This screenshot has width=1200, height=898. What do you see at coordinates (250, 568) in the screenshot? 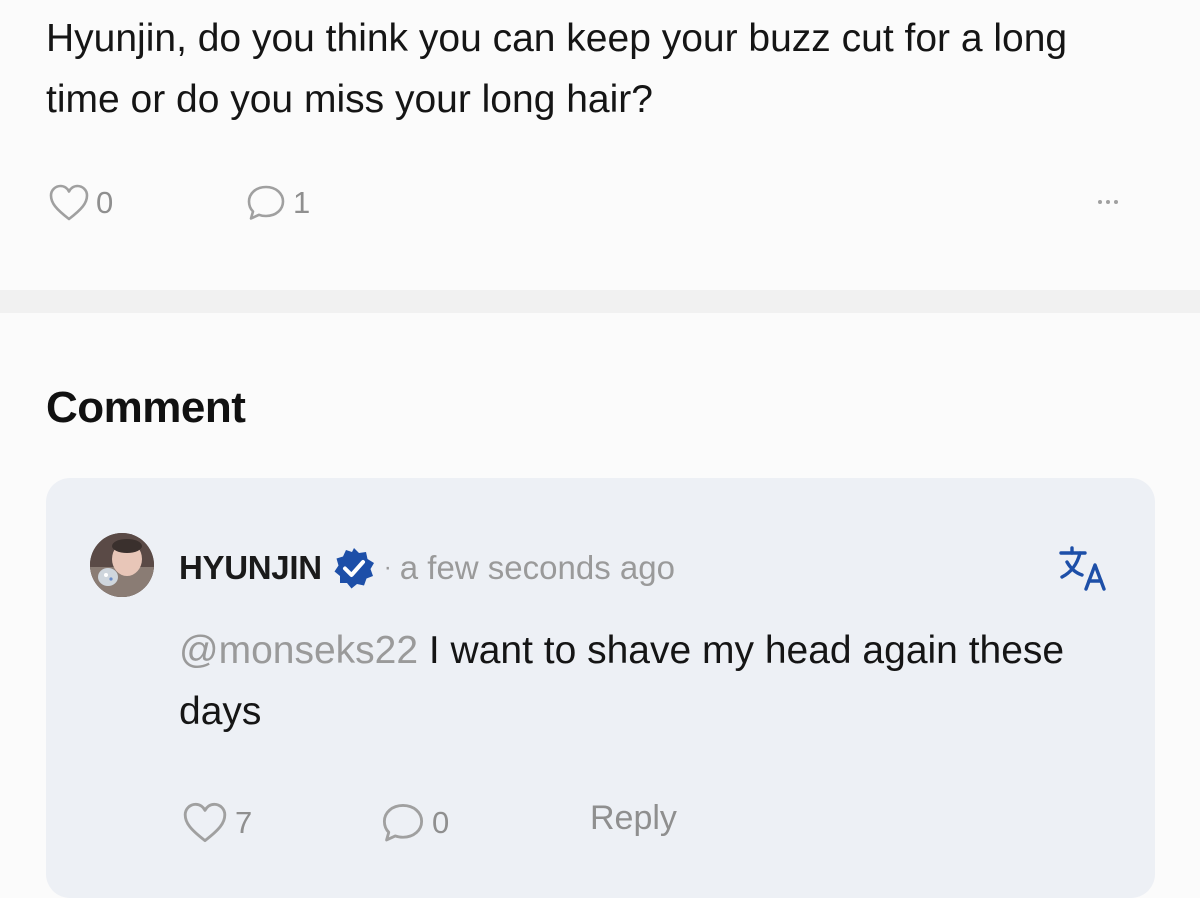
I see `comment-author: HYUNJIN` at bounding box center [250, 568].